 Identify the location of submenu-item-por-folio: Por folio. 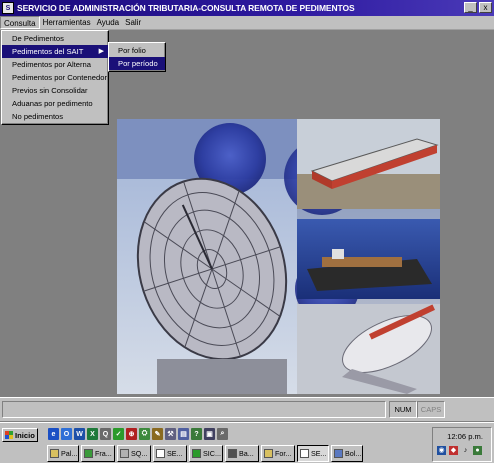
(137, 50).